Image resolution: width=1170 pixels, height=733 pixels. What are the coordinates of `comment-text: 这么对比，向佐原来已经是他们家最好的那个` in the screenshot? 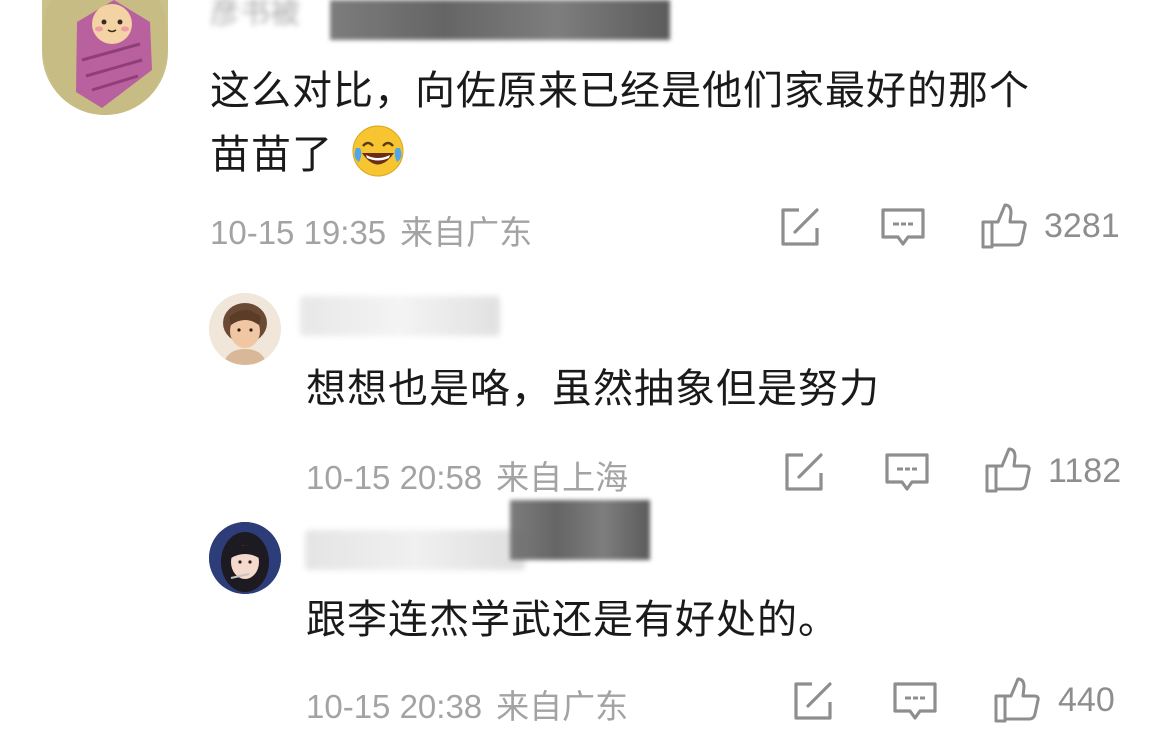 It's located at (620, 91).